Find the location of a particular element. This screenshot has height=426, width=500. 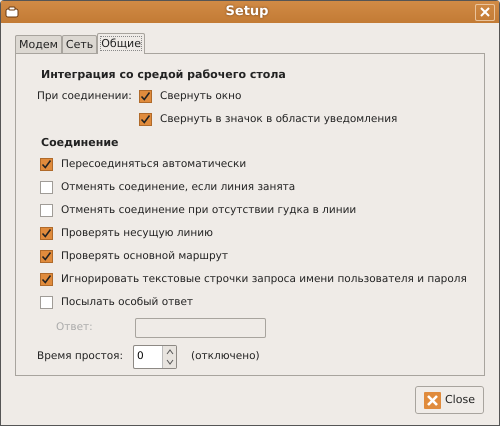

field-label: При соединении: is located at coordinates (84, 96).